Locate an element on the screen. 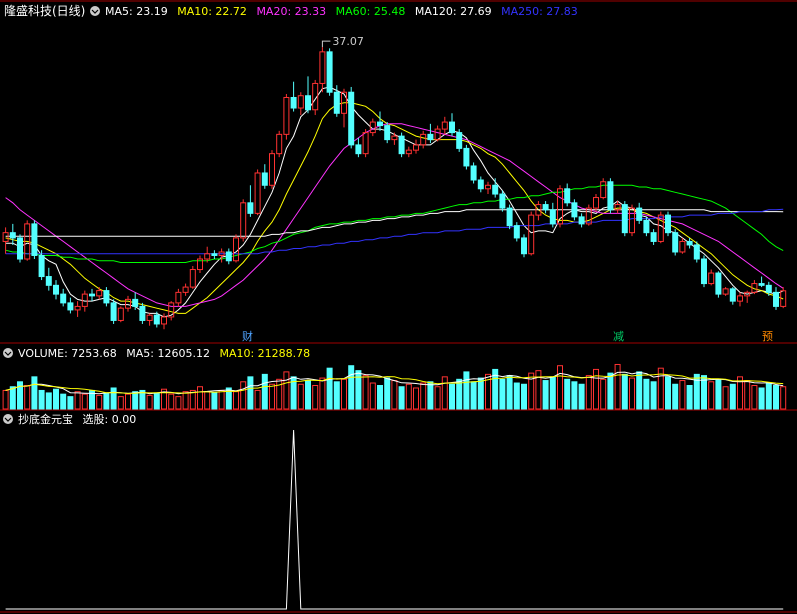 The image size is (797, 614). volume-toggle-icon is located at coordinates (8, 353).